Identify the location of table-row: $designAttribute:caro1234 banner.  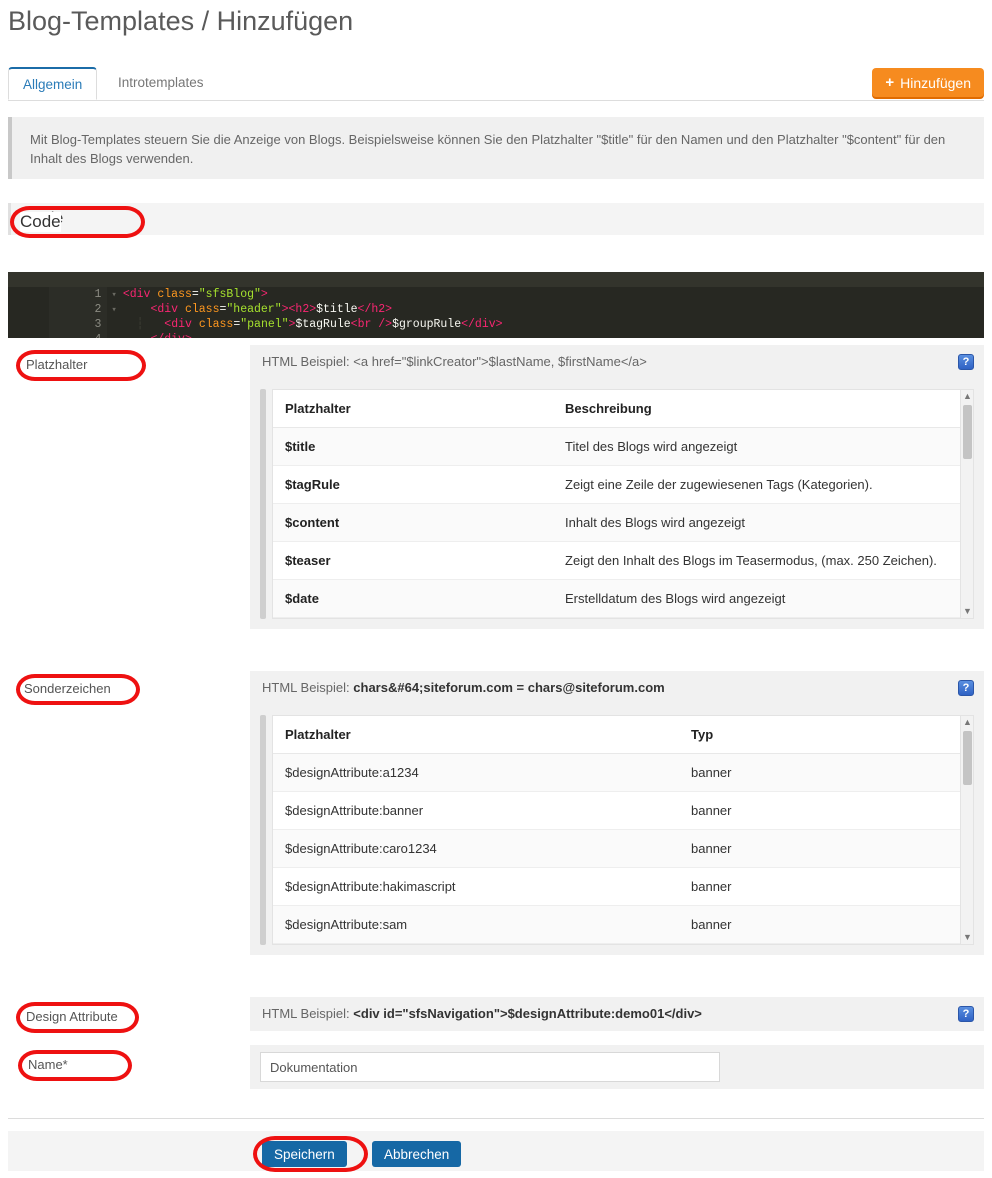
(623, 848).